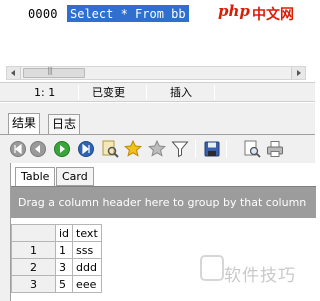 The image size is (320, 301). What do you see at coordinates (18, 149) in the screenshot?
I see `first-record-icon` at bounding box center [18, 149].